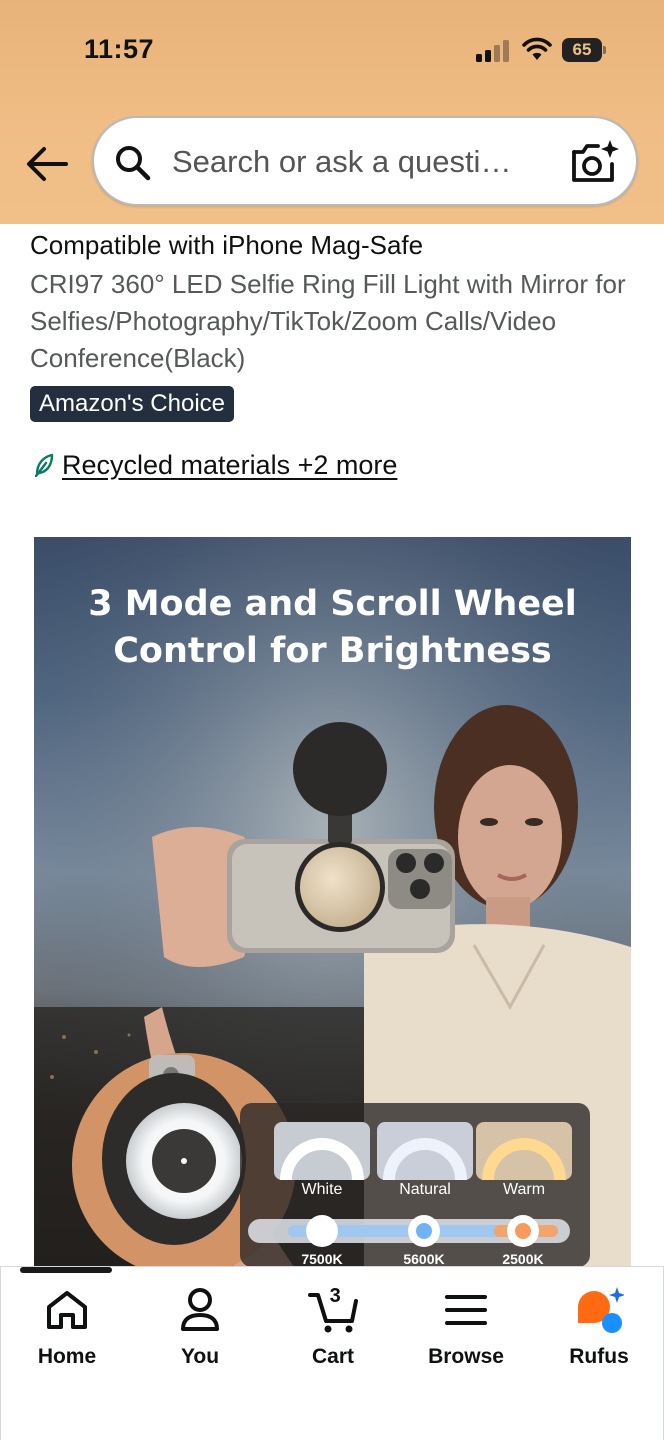 Image resolution: width=664 pixels, height=1440 pixels. What do you see at coordinates (601, 1310) in the screenshot?
I see `rufus-icon` at bounding box center [601, 1310].